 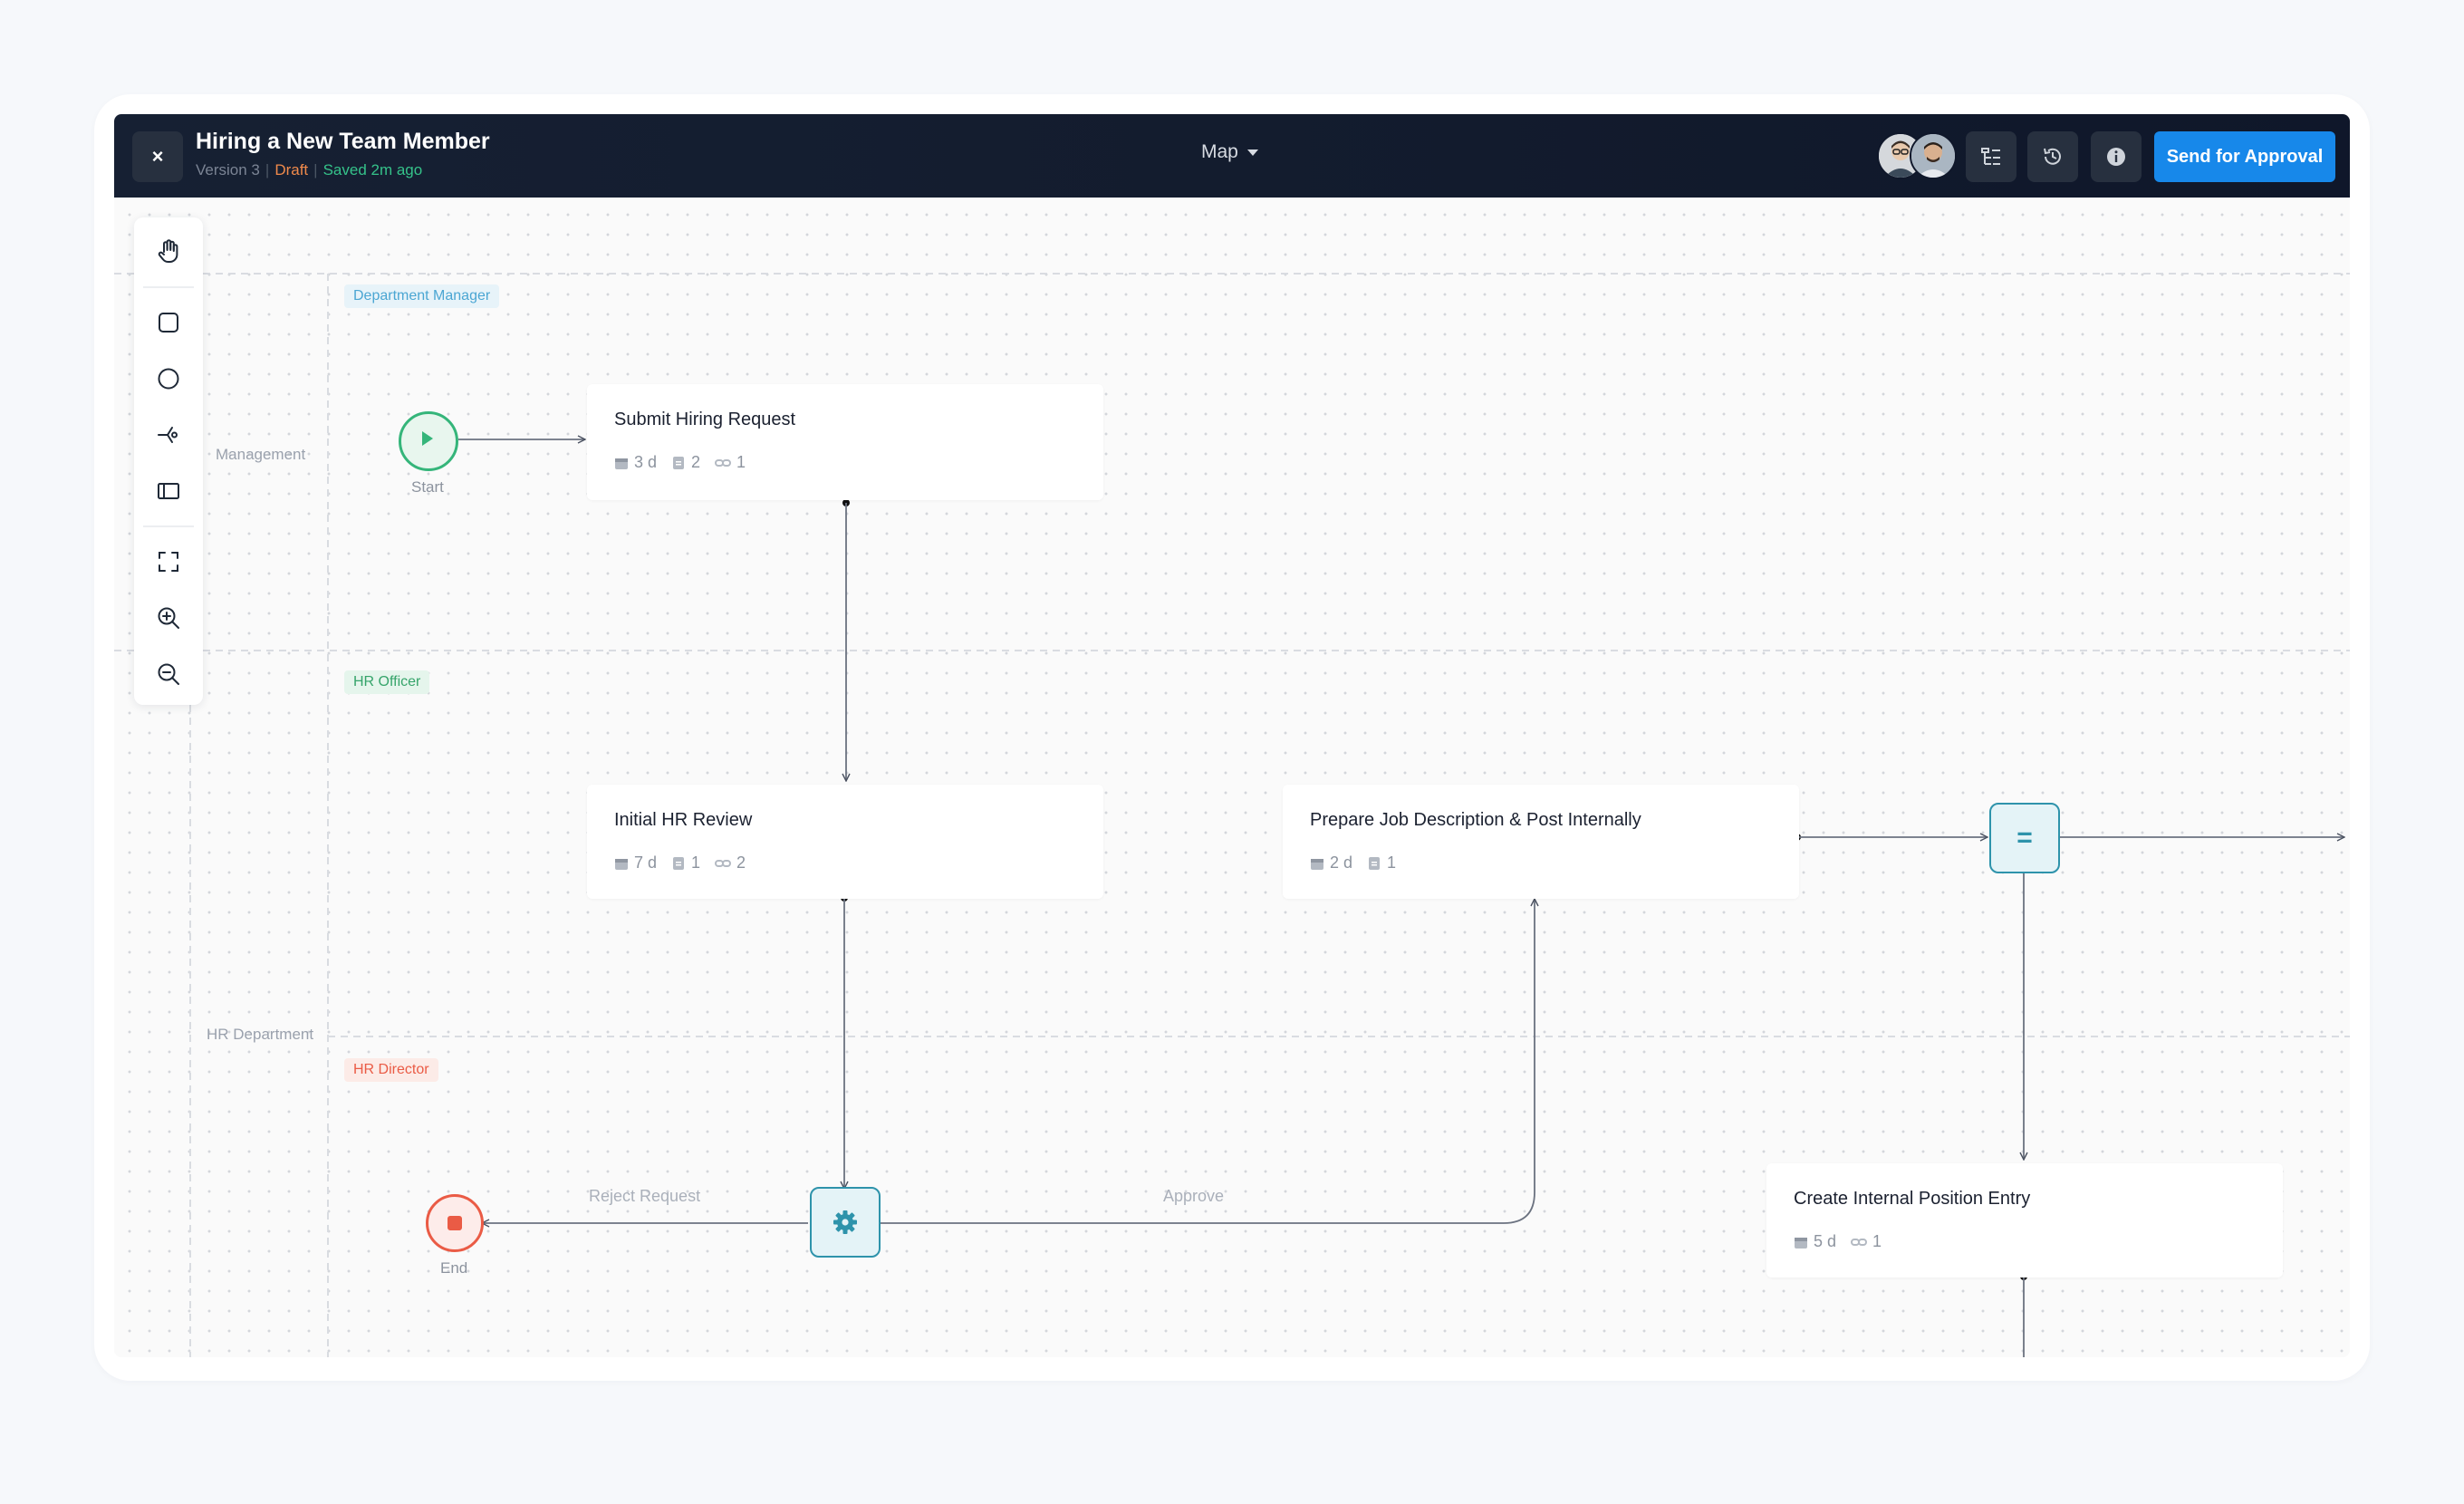 I want to click on hand-tool, so click(x=168, y=252).